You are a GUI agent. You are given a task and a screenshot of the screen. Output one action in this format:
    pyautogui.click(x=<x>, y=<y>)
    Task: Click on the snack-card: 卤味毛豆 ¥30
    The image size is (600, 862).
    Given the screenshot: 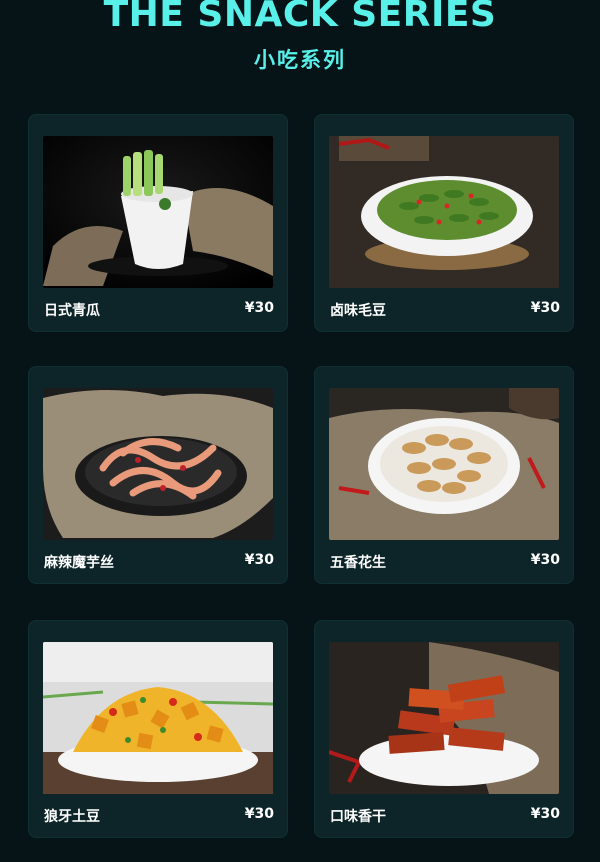 What is the action you would take?
    pyautogui.click(x=444, y=223)
    